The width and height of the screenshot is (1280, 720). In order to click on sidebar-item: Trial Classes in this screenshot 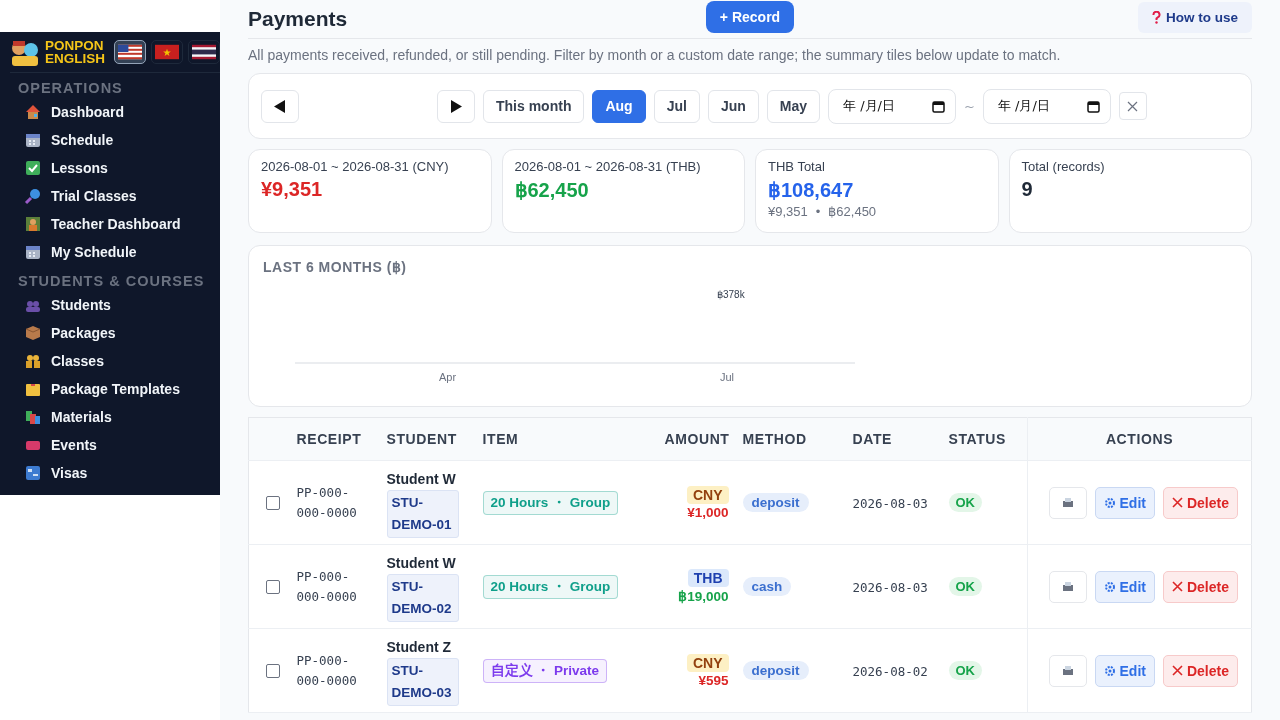, I will do `click(108, 196)`.